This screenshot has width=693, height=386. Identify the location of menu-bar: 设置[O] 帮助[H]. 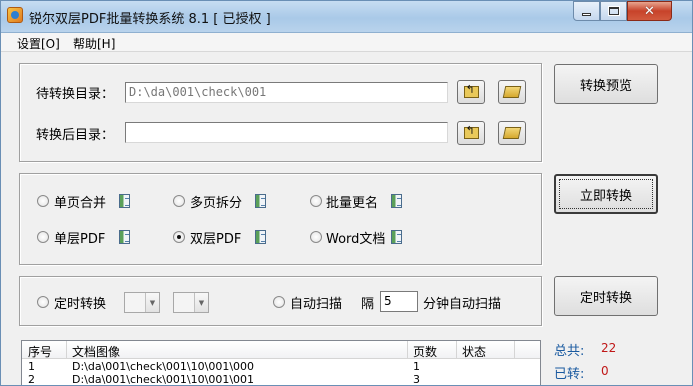
(346, 42).